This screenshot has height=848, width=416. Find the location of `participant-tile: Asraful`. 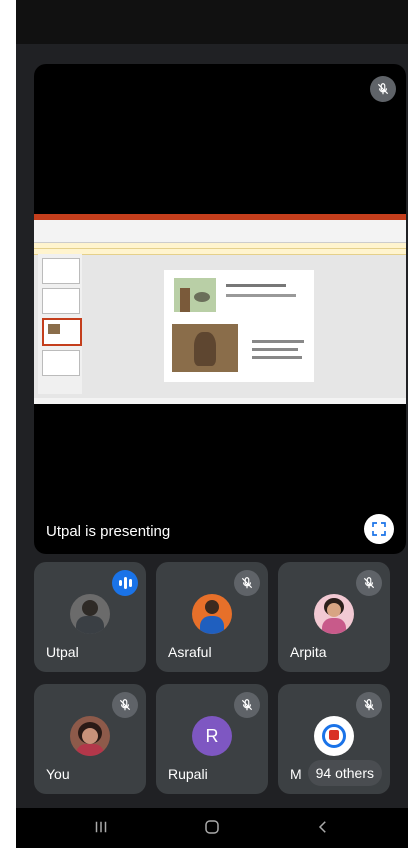

participant-tile: Asraful is located at coordinates (212, 617).